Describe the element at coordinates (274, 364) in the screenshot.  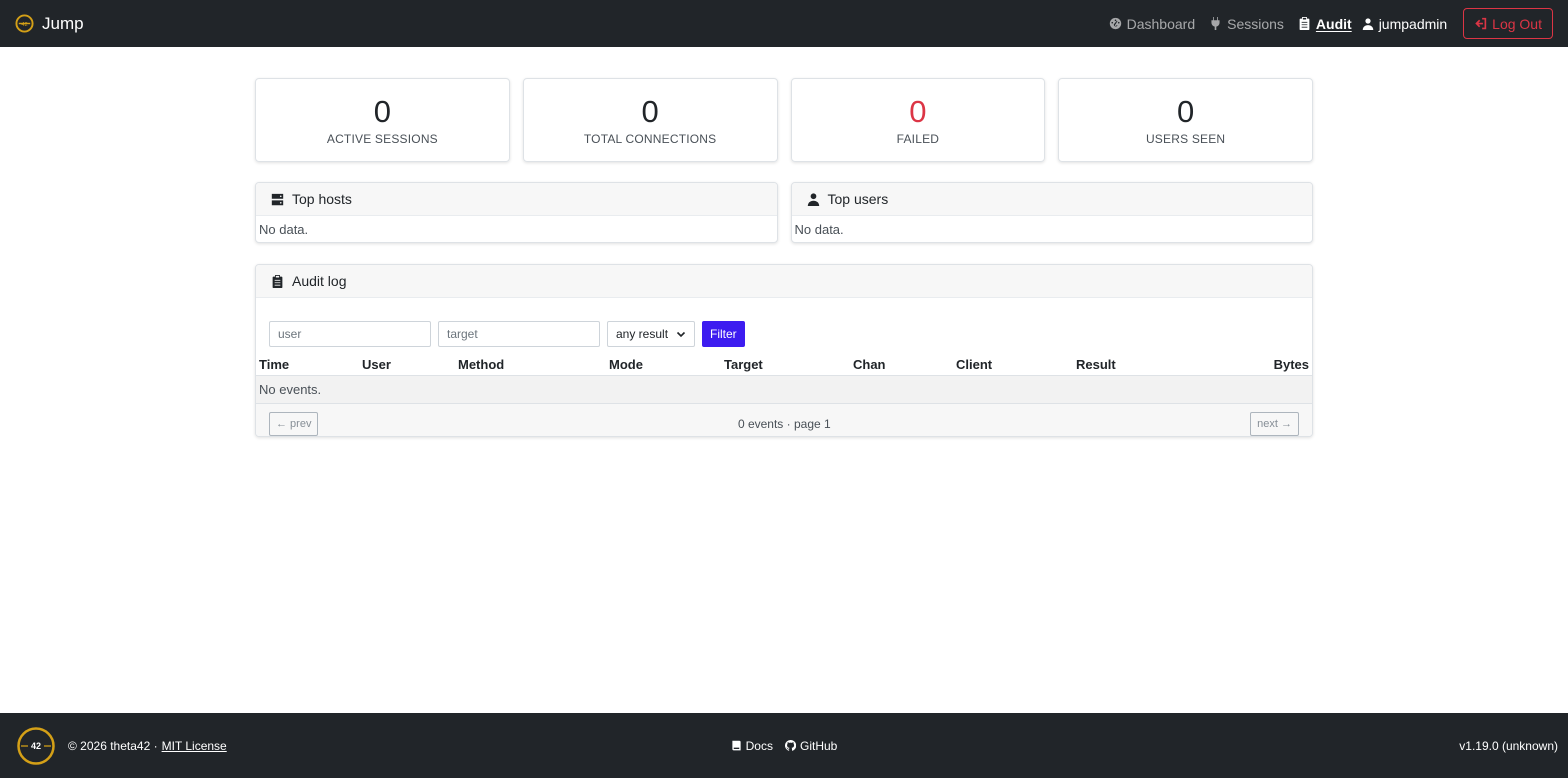
I see `column-header-time: Time` at that location.